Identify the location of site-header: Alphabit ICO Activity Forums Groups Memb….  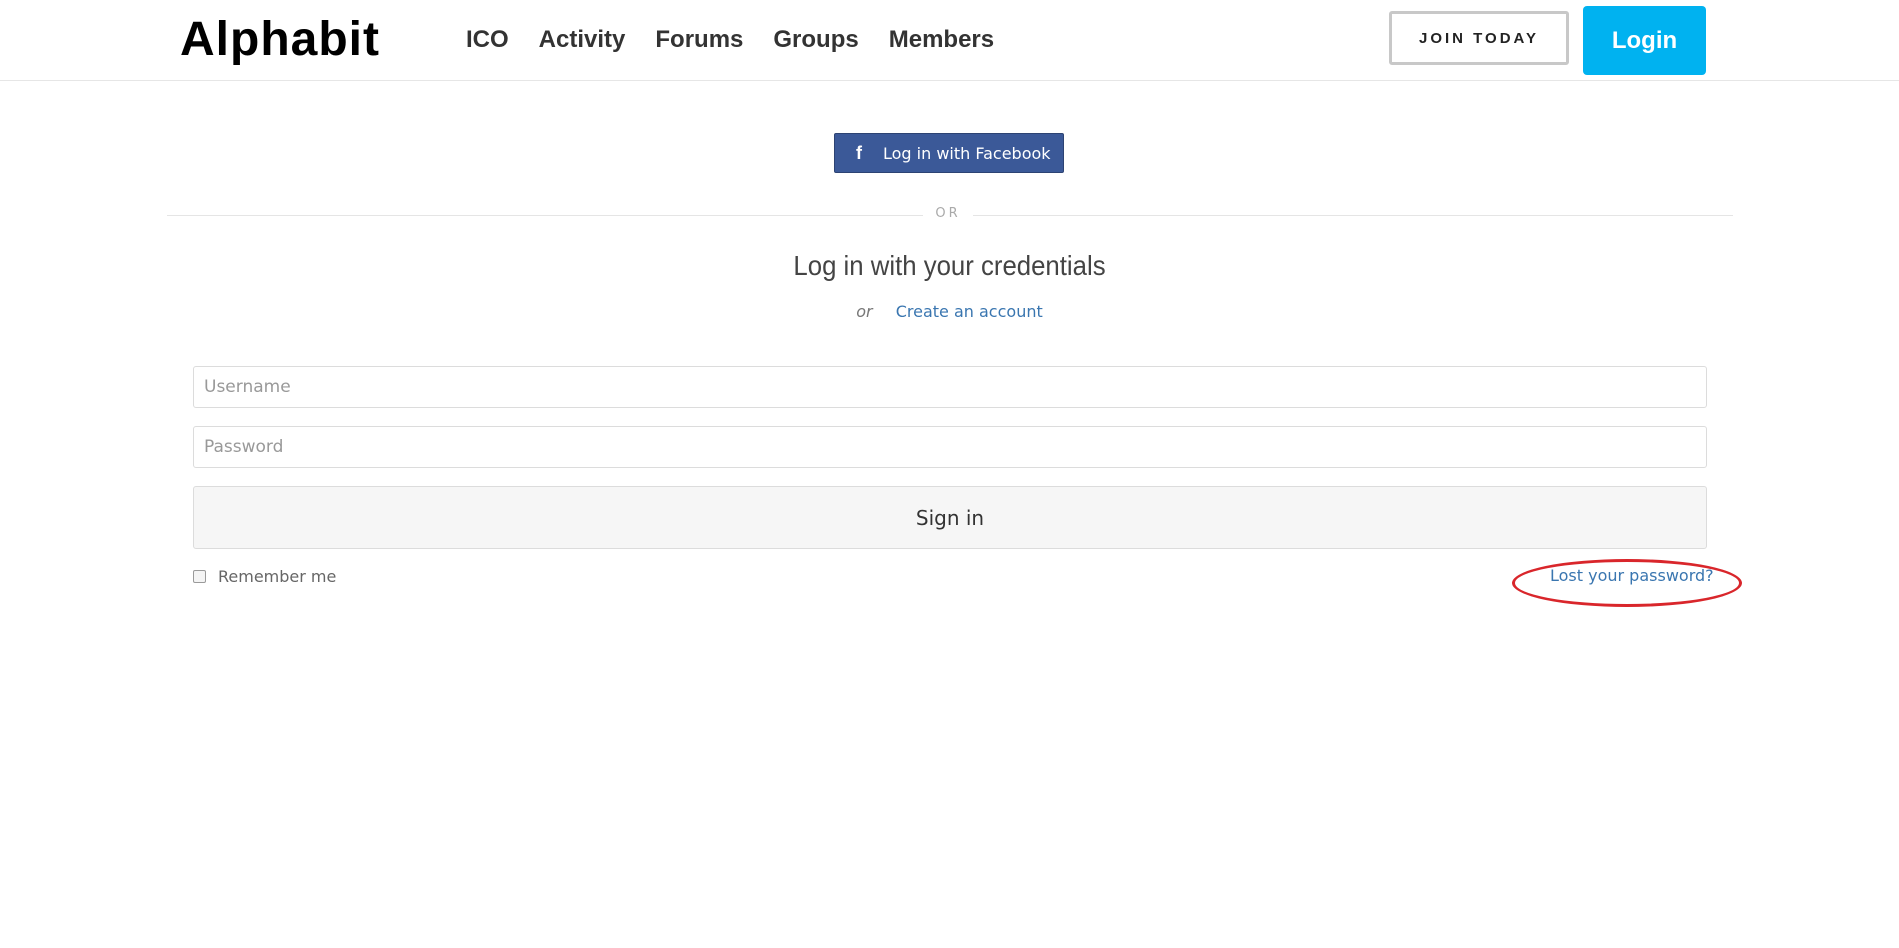
(949, 40).